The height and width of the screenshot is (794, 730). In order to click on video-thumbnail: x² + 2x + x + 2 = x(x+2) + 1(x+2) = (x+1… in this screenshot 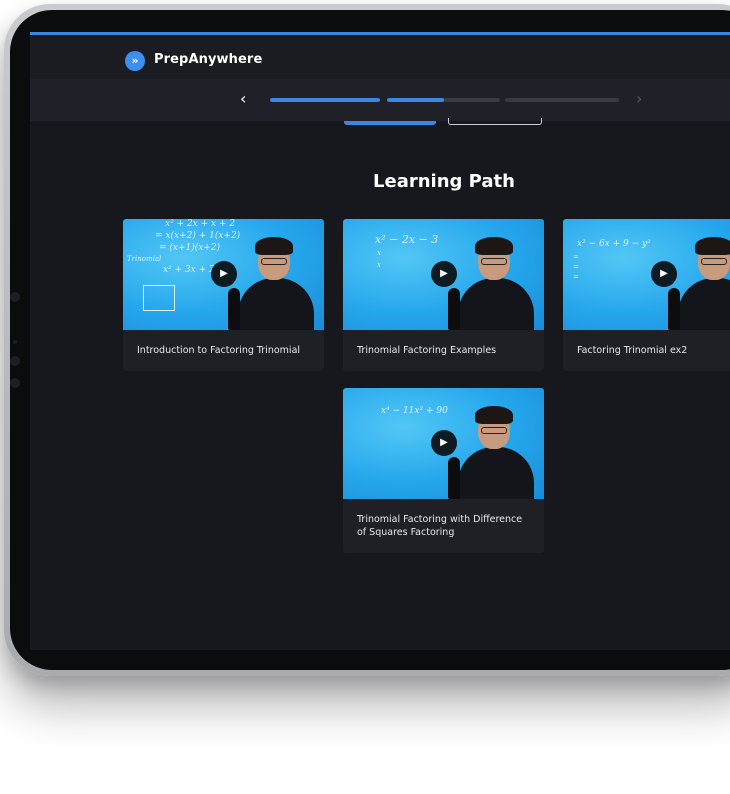, I will do `click(223, 274)`.